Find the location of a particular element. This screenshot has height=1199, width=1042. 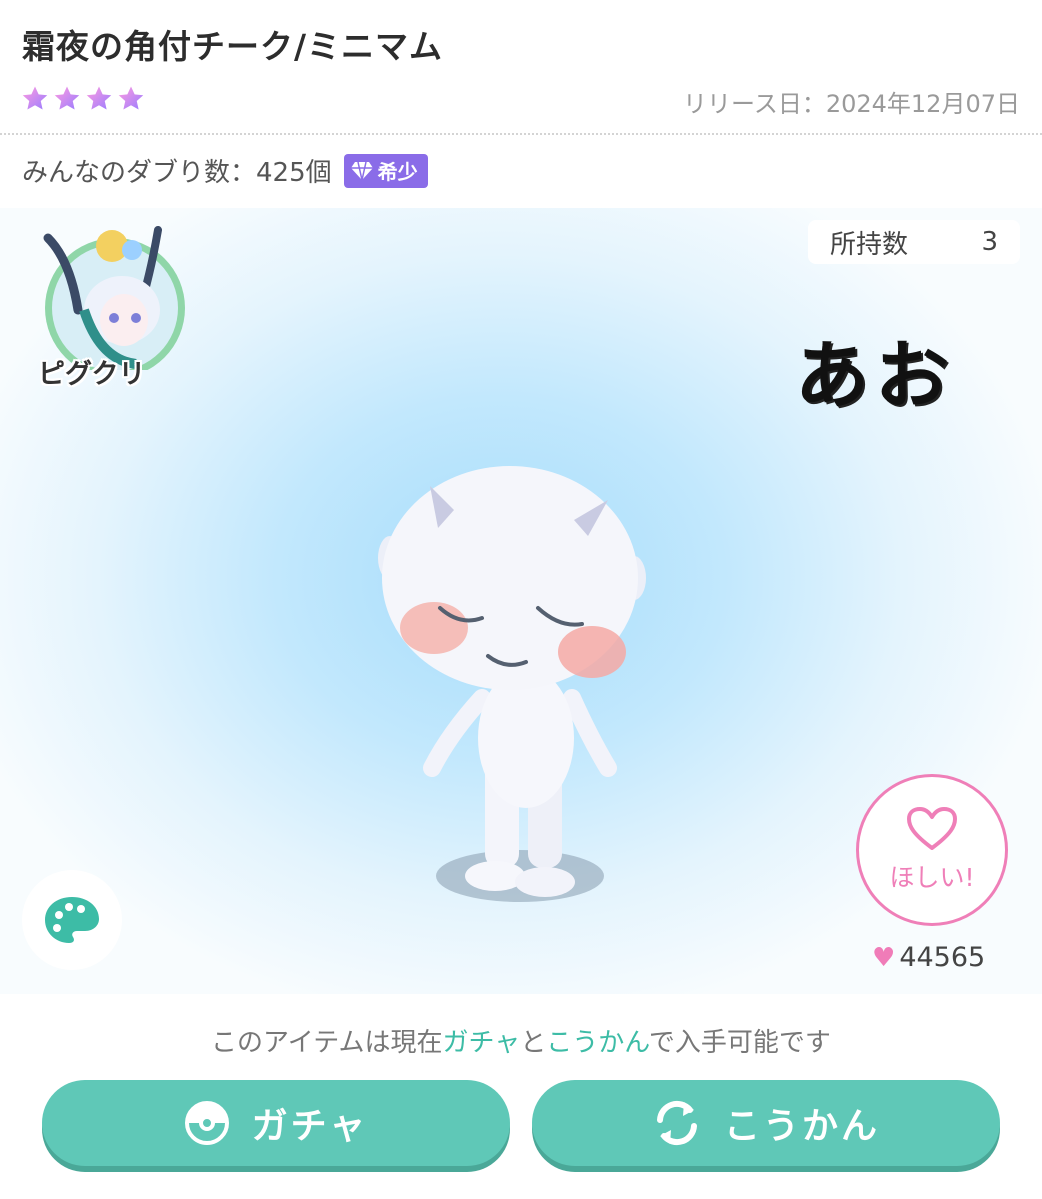

gacha-button: ガチャ is located at coordinates (276, 1123).